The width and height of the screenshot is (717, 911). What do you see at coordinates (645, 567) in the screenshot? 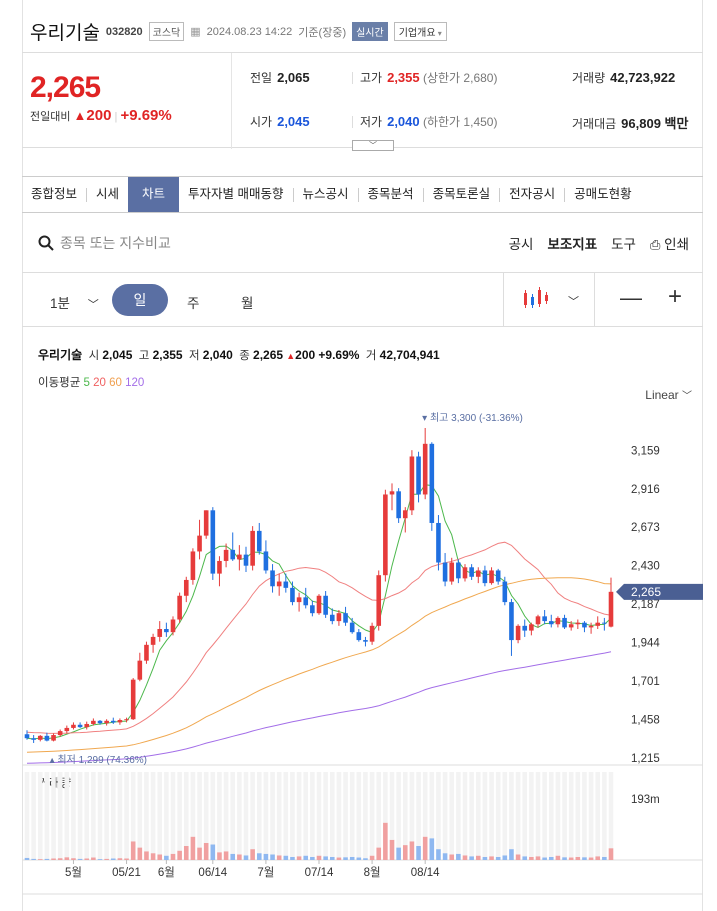
I see `y-tick-label: 2,430` at bounding box center [645, 567].